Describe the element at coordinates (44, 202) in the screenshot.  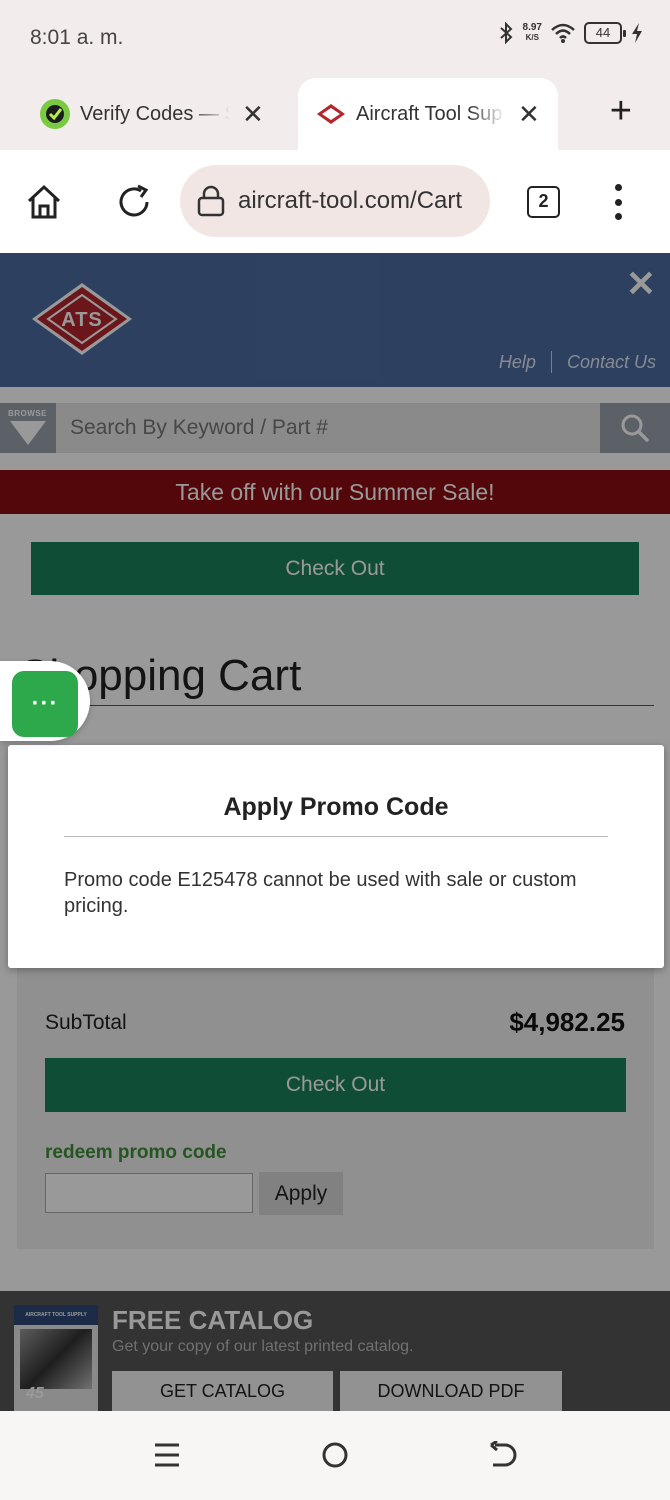
I see `home-icon` at that location.